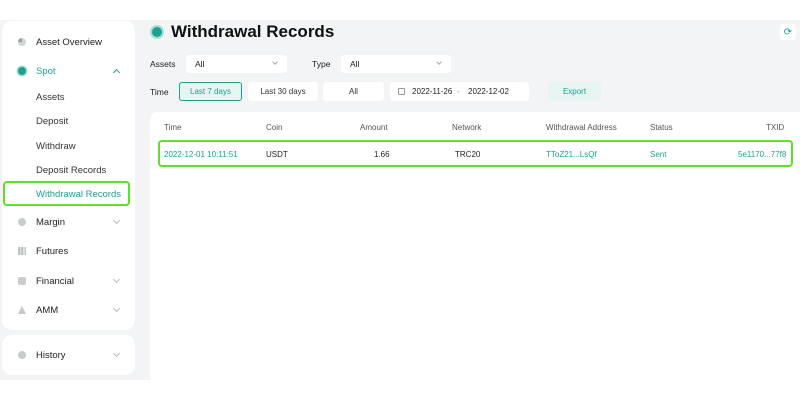 The height and width of the screenshot is (400, 800). Describe the element at coordinates (353, 91) in the screenshot. I see `all-time-button: All` at that location.